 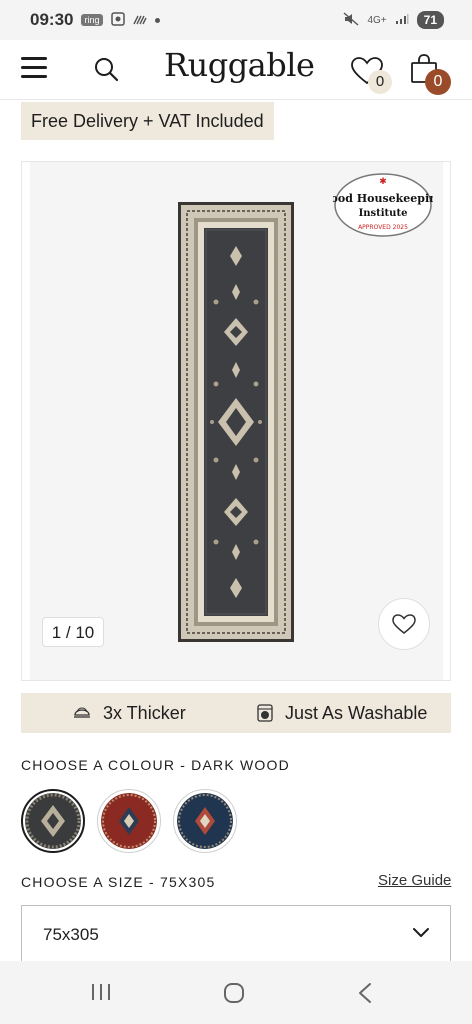 What do you see at coordinates (52, 19) in the screenshot?
I see `status-time: 09:30` at bounding box center [52, 19].